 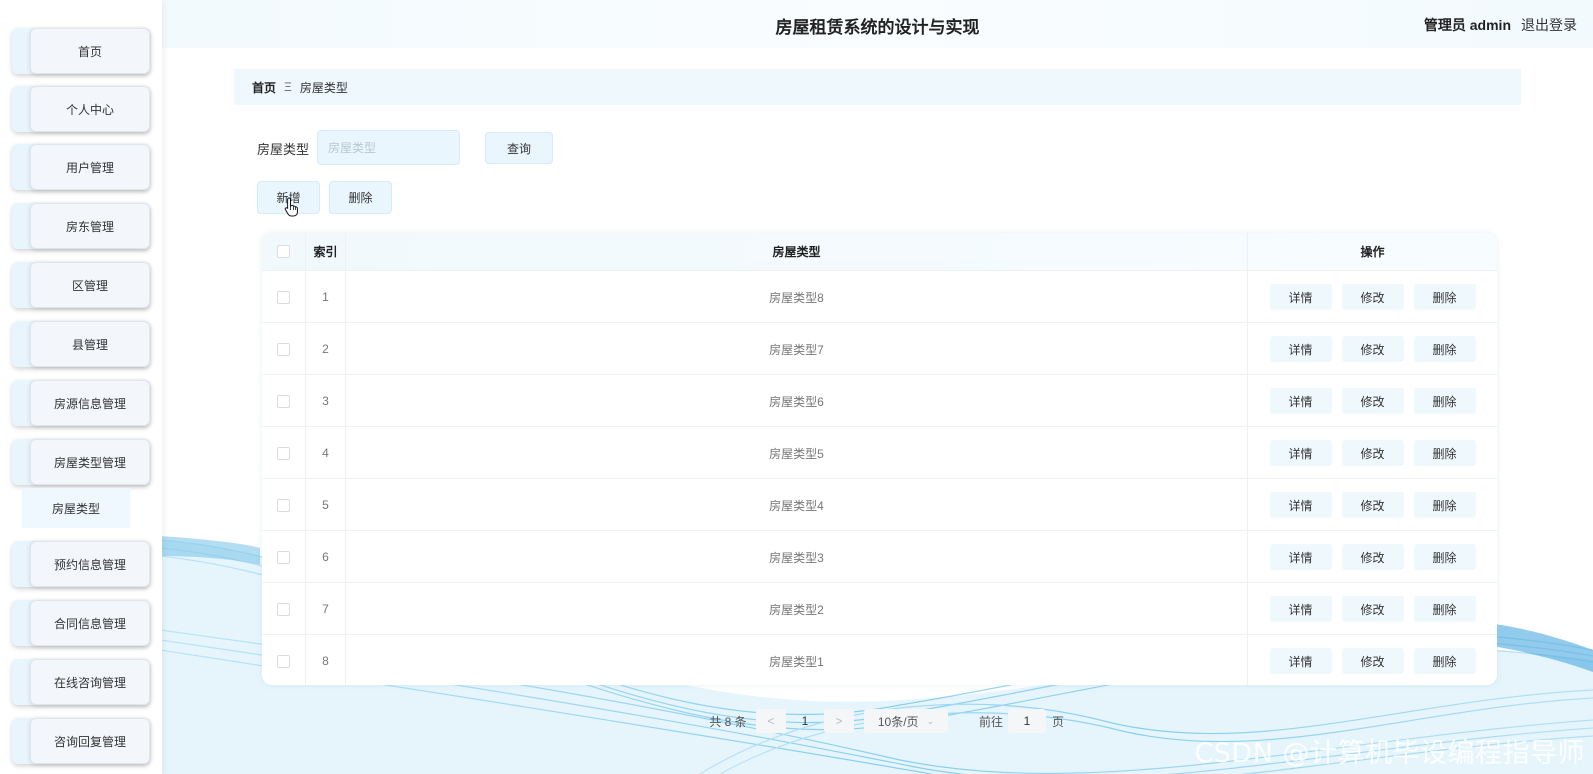 I want to click on sidebar-item-label: 房源信息管理, so click(x=90, y=403).